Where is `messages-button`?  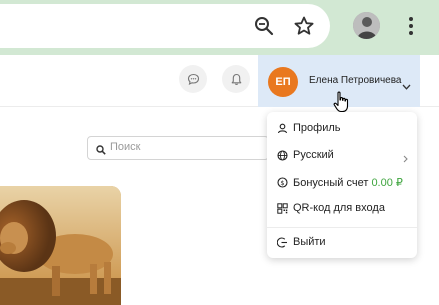
messages-button is located at coordinates (193, 79).